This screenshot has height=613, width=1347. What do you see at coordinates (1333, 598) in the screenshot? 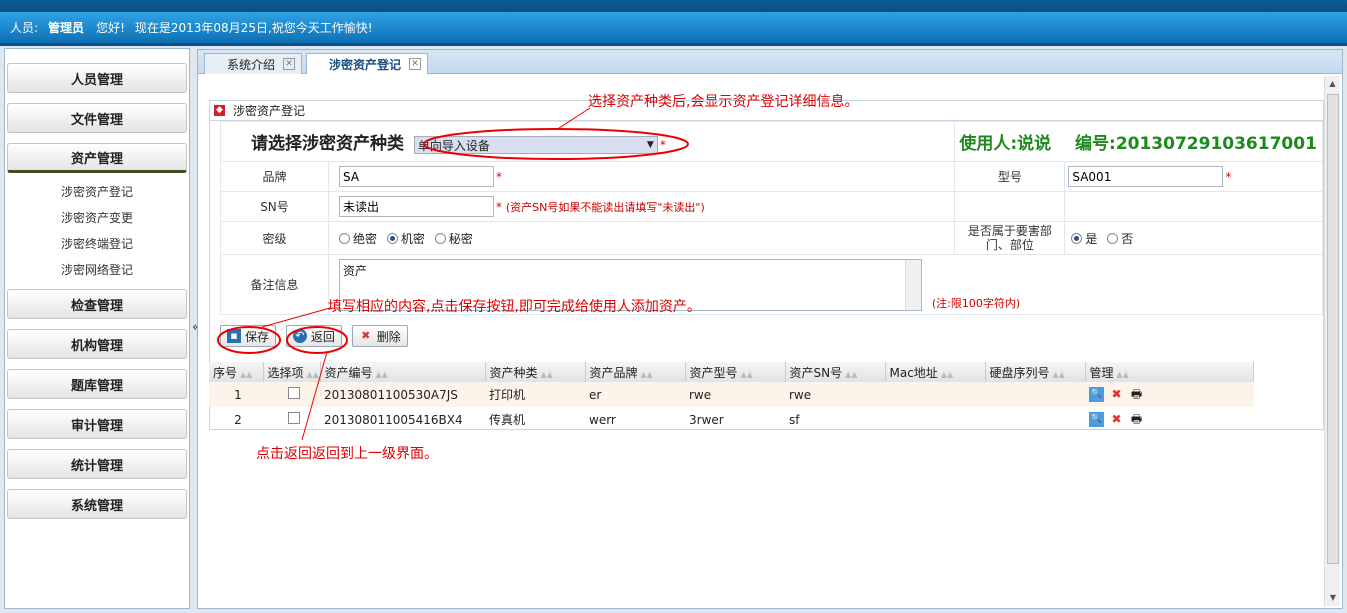
I see `scroll-down-icon: ▼` at bounding box center [1333, 598].